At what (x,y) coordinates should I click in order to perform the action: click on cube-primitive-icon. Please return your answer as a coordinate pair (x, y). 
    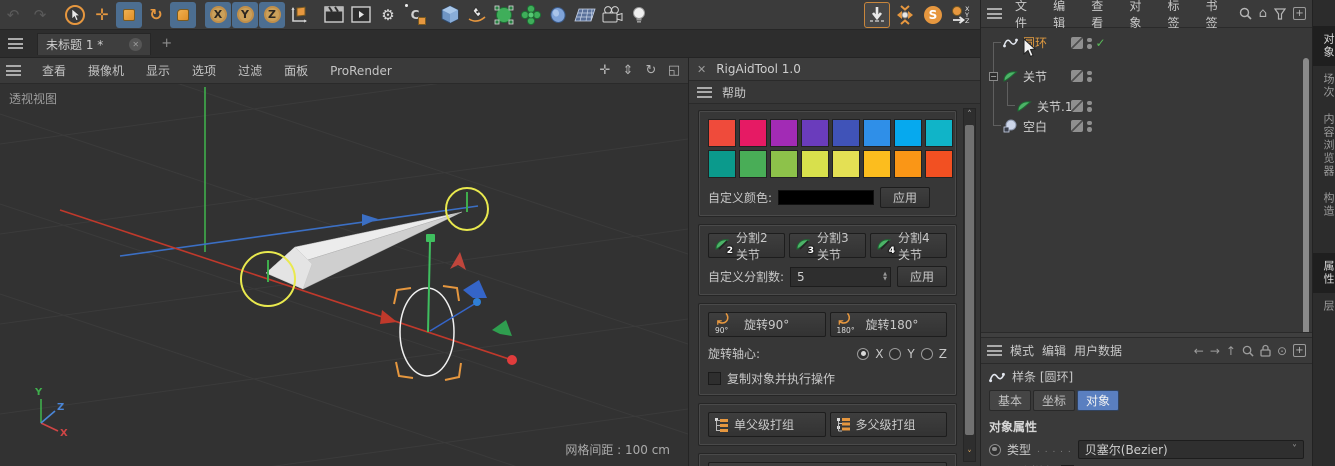
    Looking at the image, I should click on (450, 15).